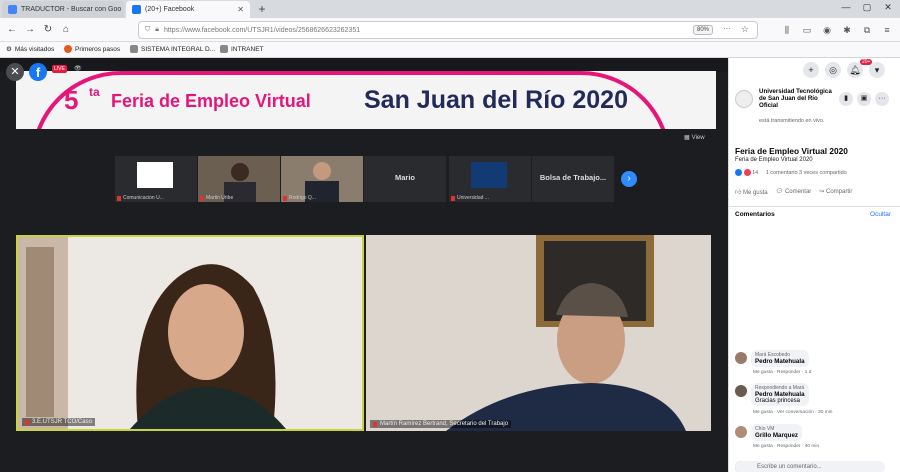 Image resolution: width=900 pixels, height=472 pixels. What do you see at coordinates (38, 72) in the screenshot?
I see `facebook-logo-icon: f` at bounding box center [38, 72].